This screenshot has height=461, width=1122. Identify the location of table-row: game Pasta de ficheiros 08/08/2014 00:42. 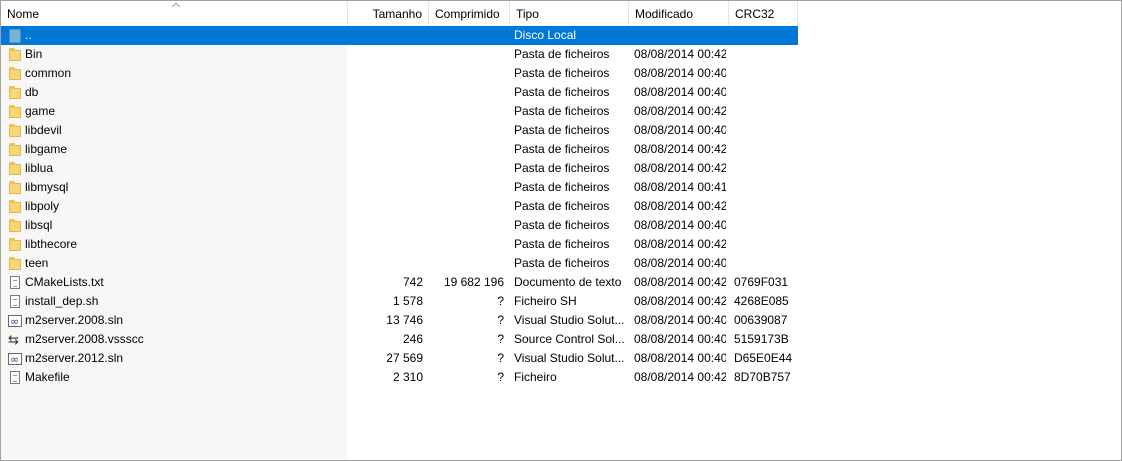
(399, 111).